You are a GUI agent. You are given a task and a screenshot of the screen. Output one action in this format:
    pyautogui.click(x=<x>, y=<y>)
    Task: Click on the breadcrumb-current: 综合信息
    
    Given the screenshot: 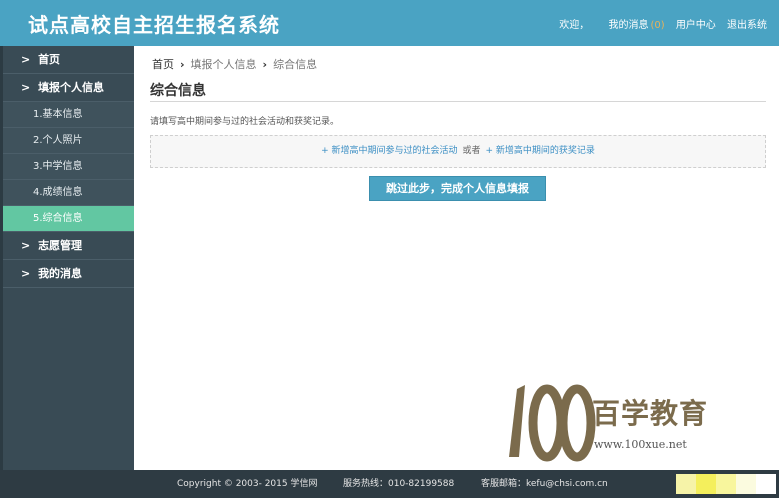 What is the action you would take?
    pyautogui.click(x=295, y=64)
    